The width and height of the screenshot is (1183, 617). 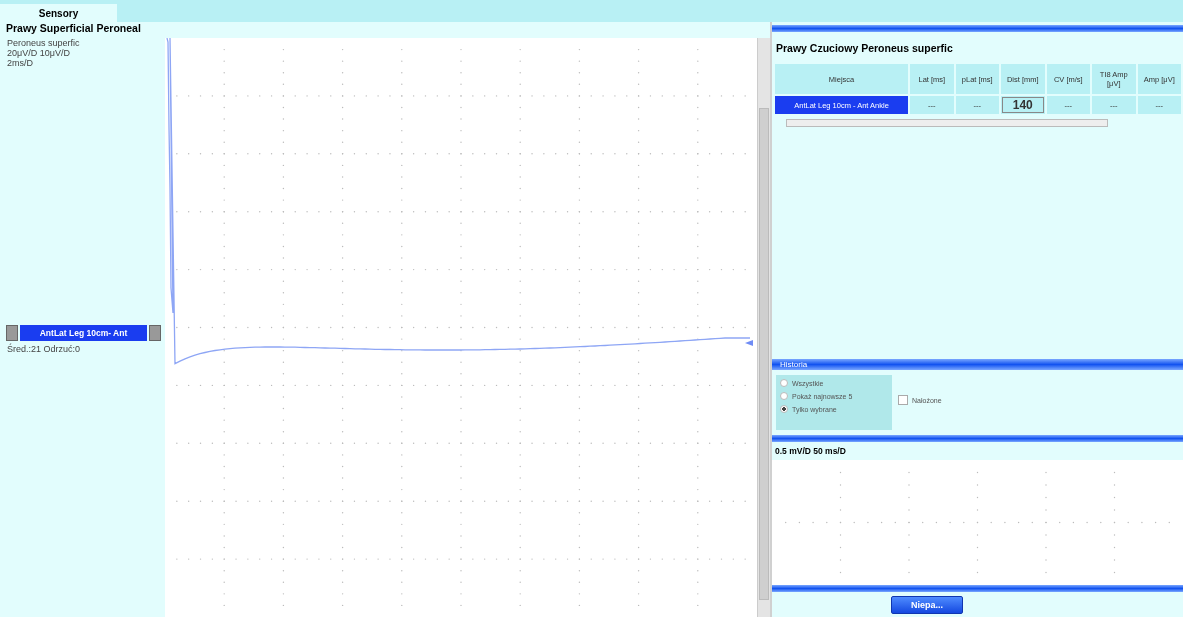 I want to click on history-header: Historia, so click(x=977, y=364).